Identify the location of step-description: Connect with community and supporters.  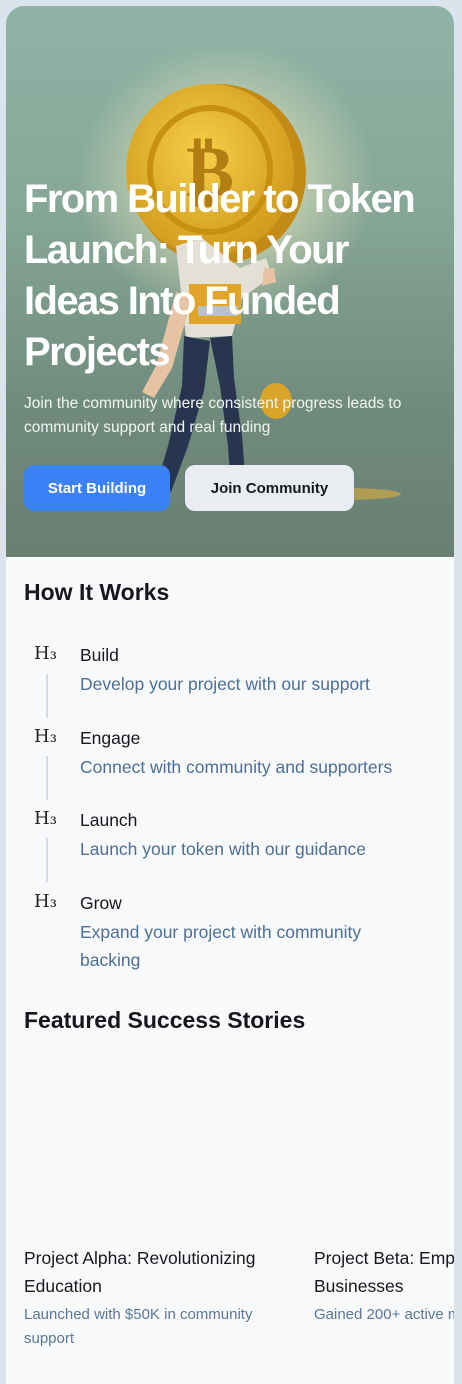
(236, 767).